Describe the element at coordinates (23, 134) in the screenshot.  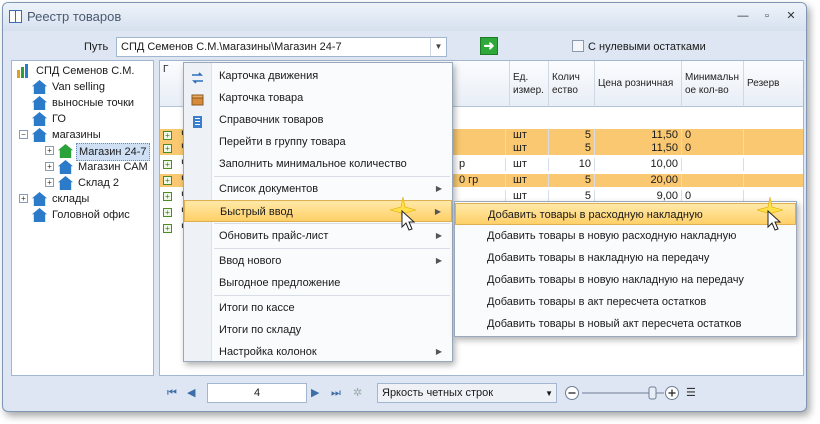
I see `expander-icon: −` at that location.